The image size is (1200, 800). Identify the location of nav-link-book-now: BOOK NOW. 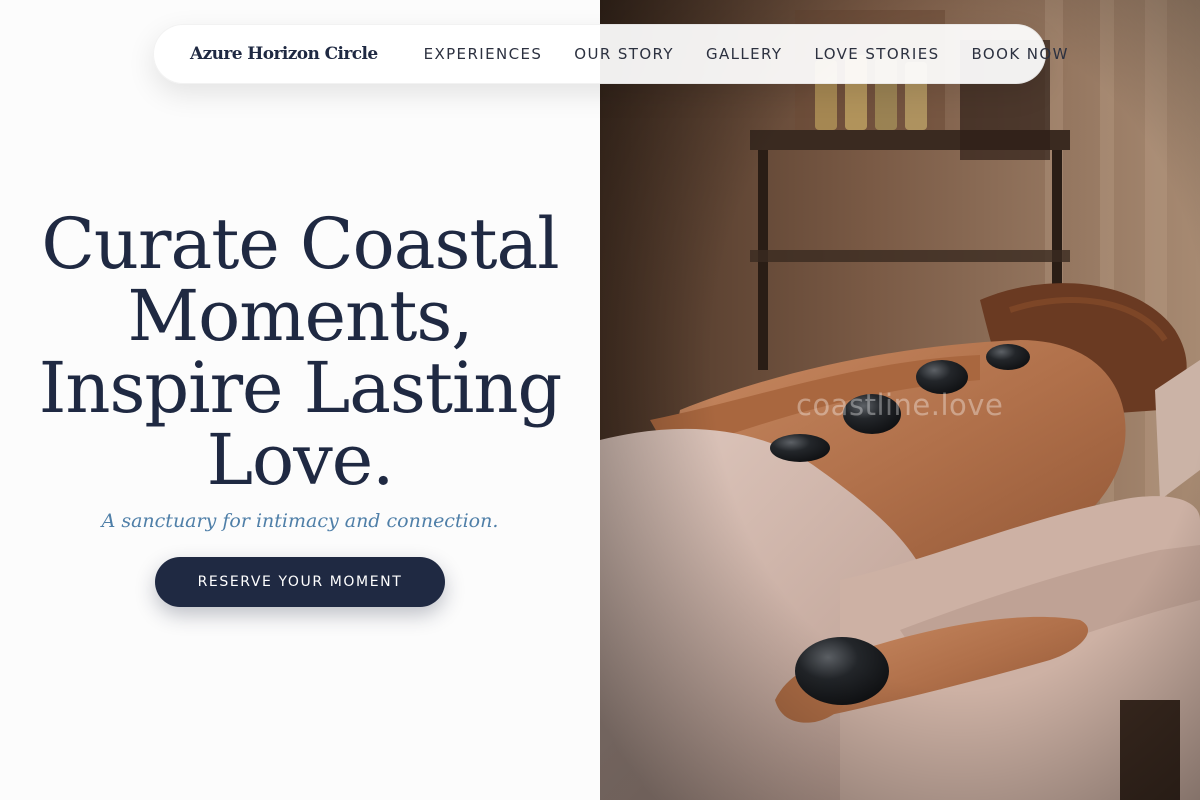
(1020, 54).